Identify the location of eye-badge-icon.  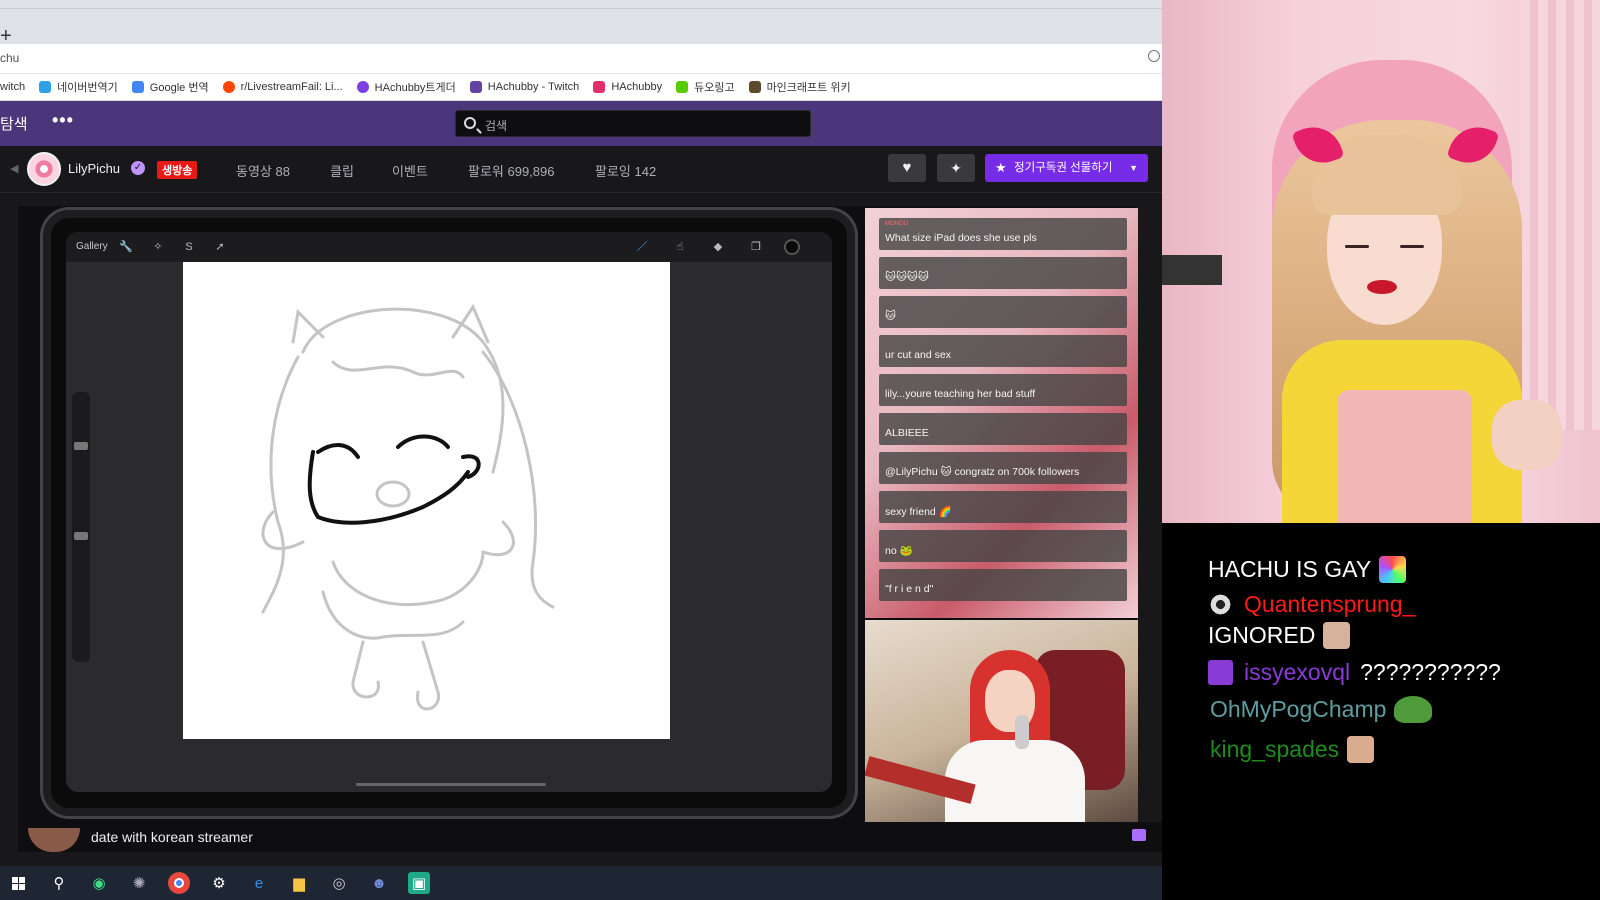
(1220, 604).